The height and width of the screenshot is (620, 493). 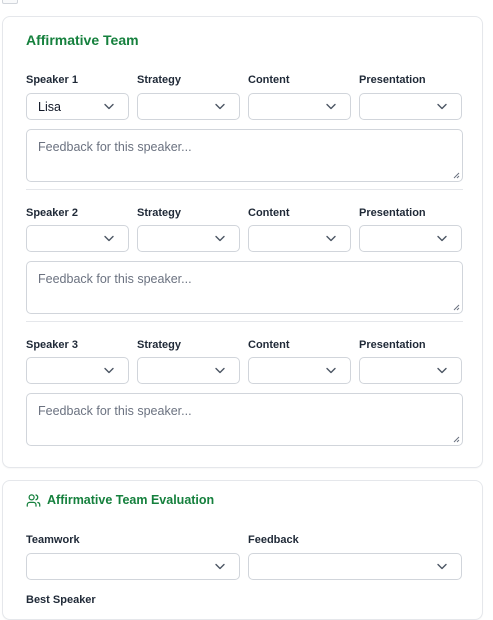 What do you see at coordinates (77, 106) in the screenshot?
I see `speaker-1-name-select: Lisa` at bounding box center [77, 106].